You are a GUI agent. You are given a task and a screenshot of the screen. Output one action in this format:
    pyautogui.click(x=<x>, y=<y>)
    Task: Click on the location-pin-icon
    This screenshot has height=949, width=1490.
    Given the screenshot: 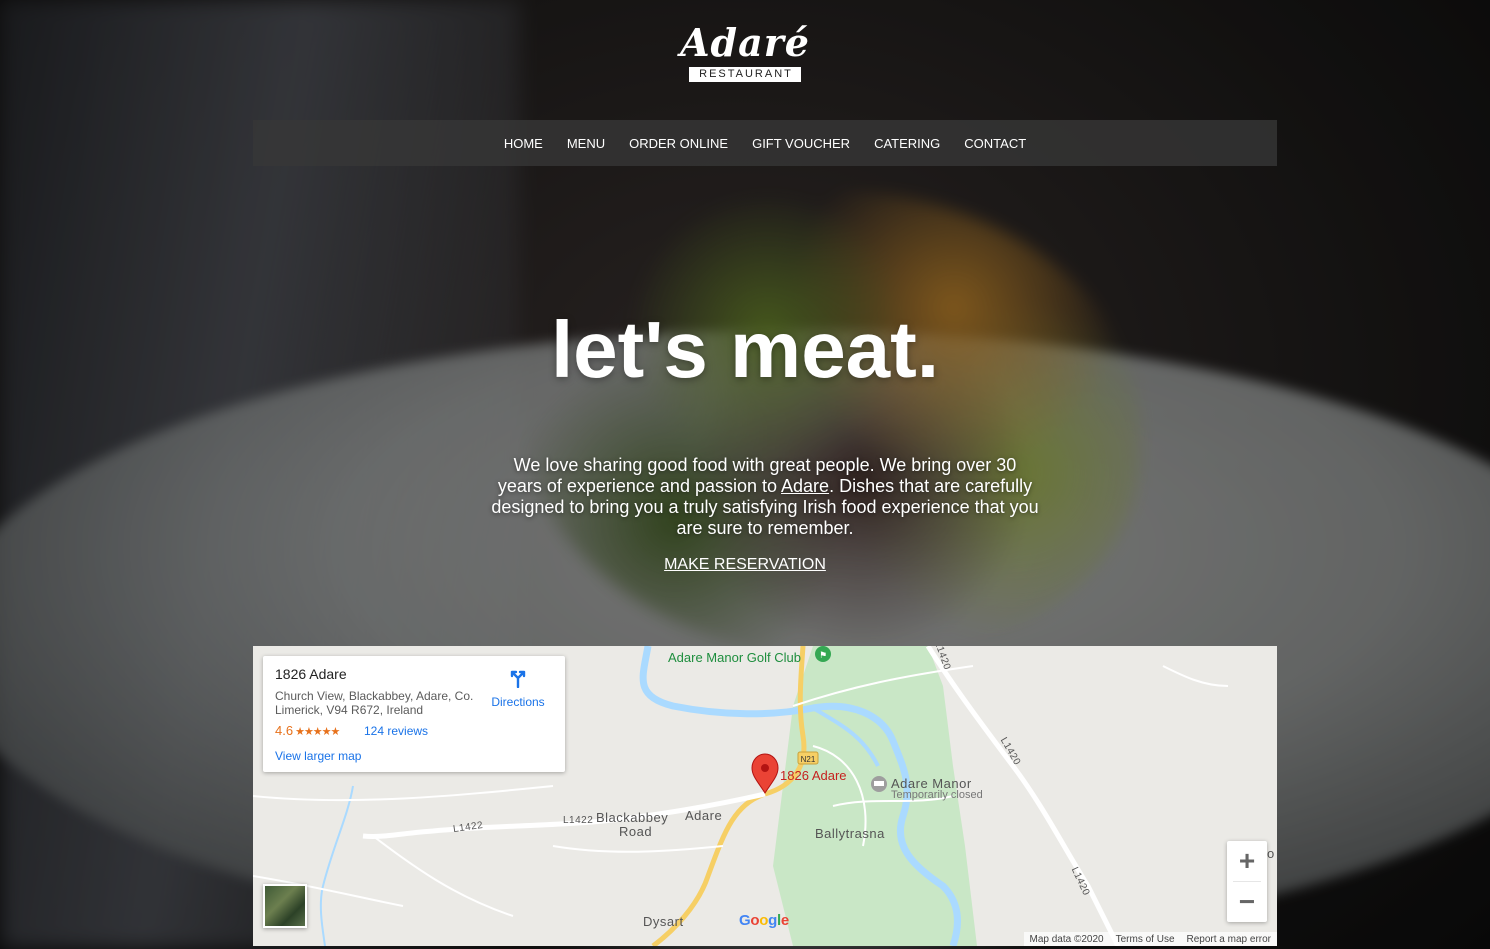 What is the action you would take?
    pyautogui.click(x=765, y=773)
    